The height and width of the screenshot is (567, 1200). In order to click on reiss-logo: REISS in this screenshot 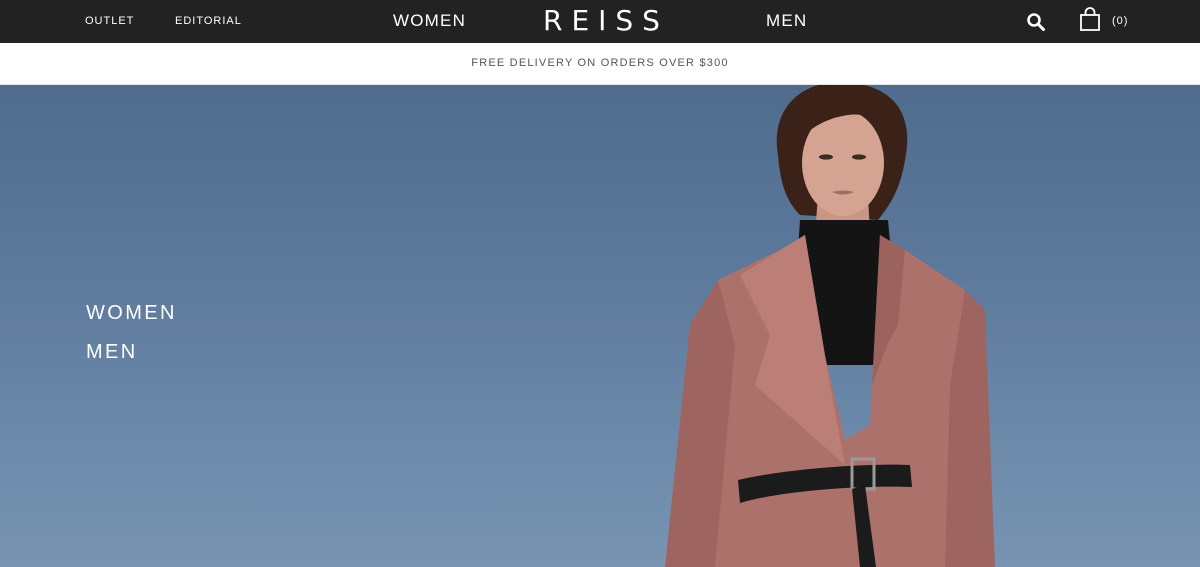, I will do `click(606, 21)`.